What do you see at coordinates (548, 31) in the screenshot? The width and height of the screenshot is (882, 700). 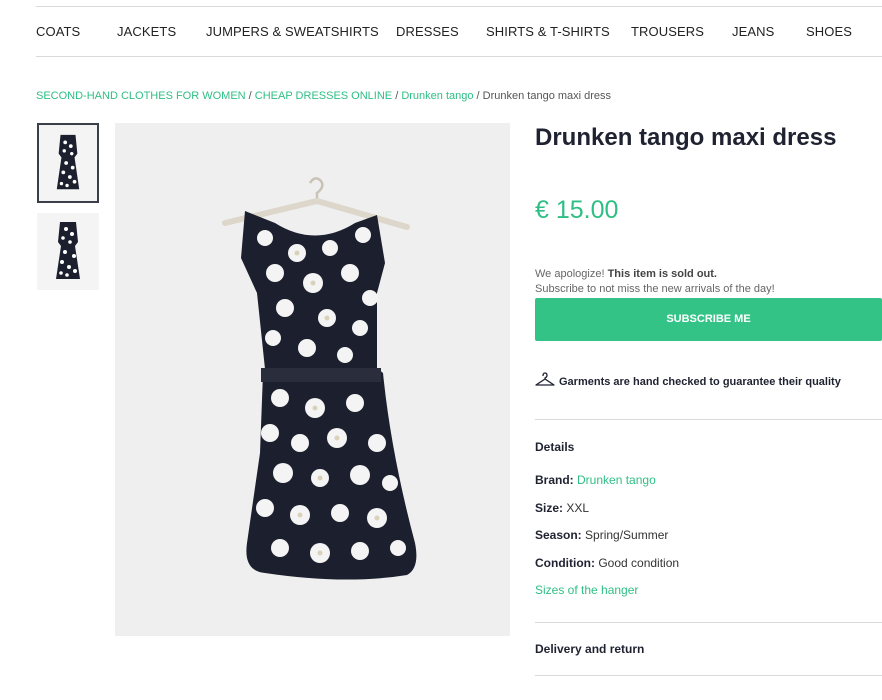 I see `nav-item-shirts-tshirts: SHIRTS & T-SHIRTS` at bounding box center [548, 31].